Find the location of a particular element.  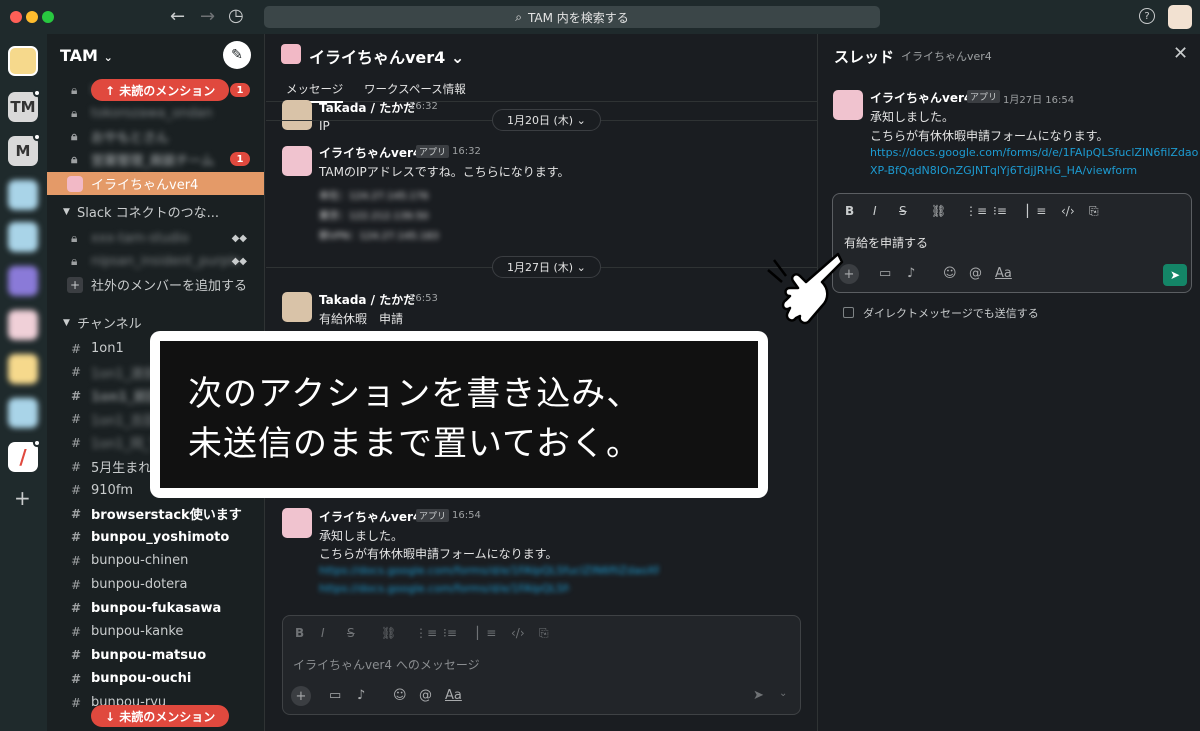

close-icon: ✕ is located at coordinates (1180, 53).